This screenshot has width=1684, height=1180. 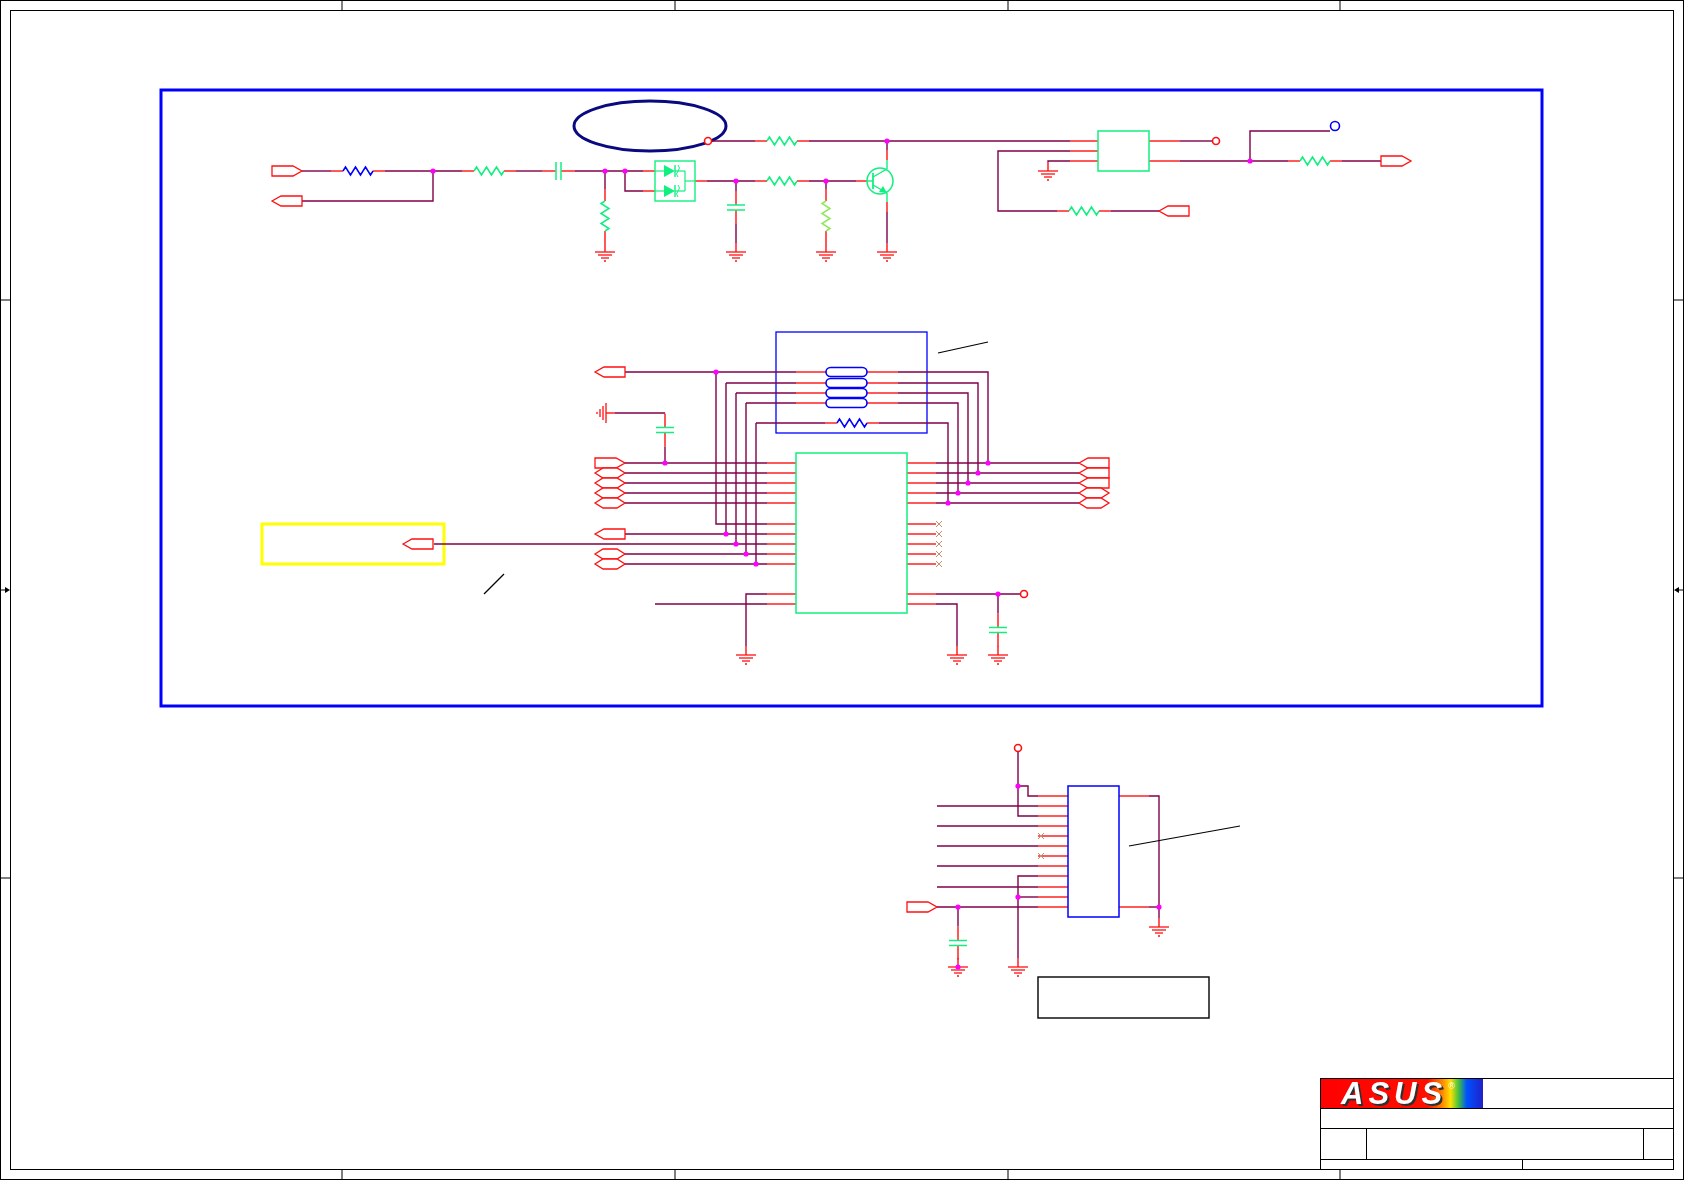 I want to click on transistor-icon, so click(x=874, y=181).